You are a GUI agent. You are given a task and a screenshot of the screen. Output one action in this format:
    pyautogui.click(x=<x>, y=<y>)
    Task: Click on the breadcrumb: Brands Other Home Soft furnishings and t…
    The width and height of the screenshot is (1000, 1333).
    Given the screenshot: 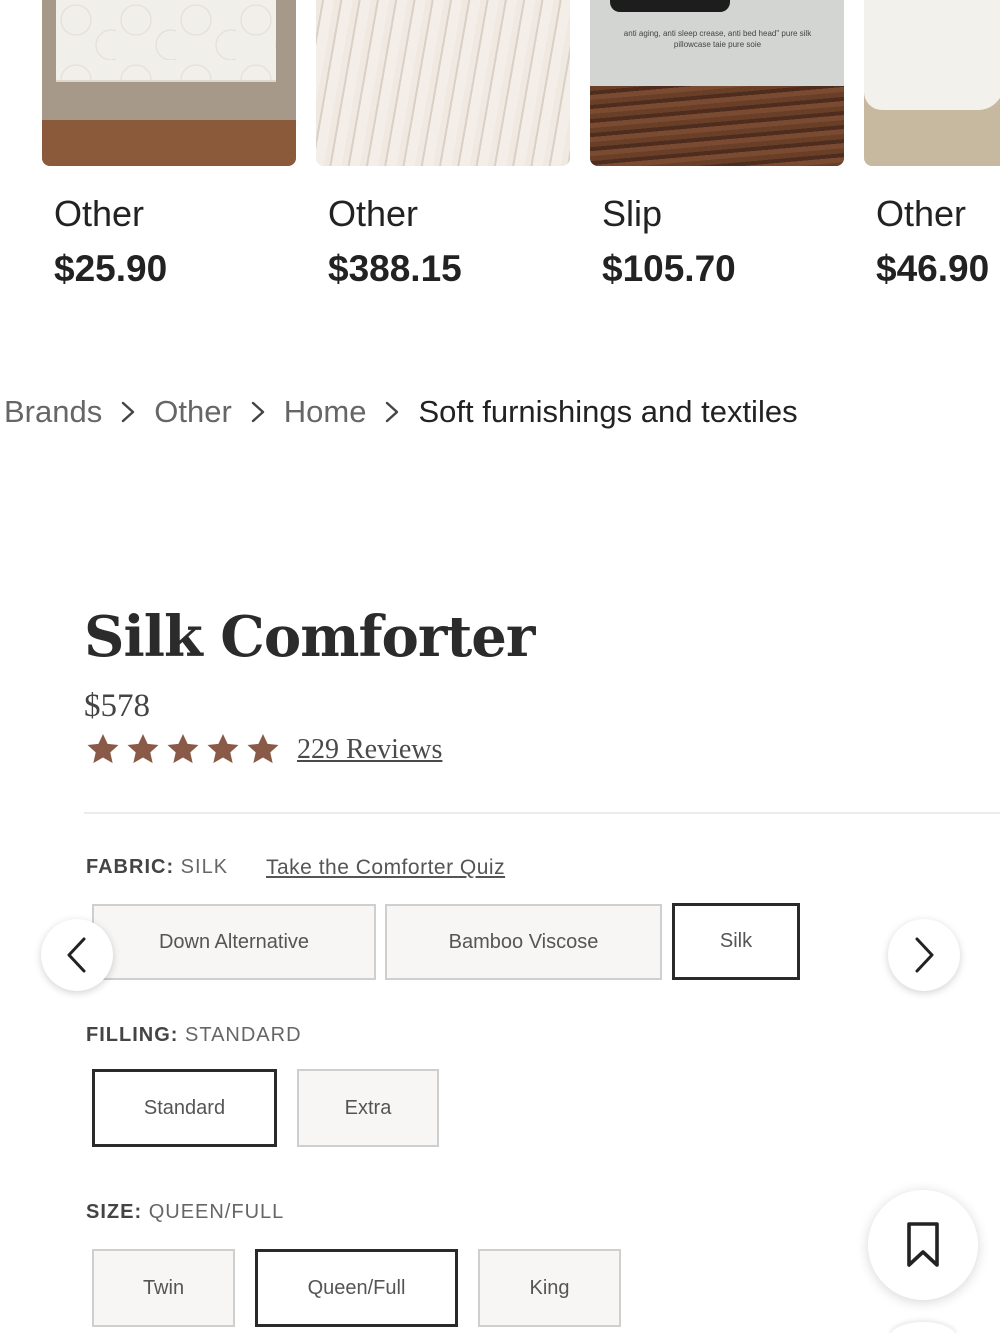 What is the action you would take?
    pyautogui.click(x=401, y=412)
    